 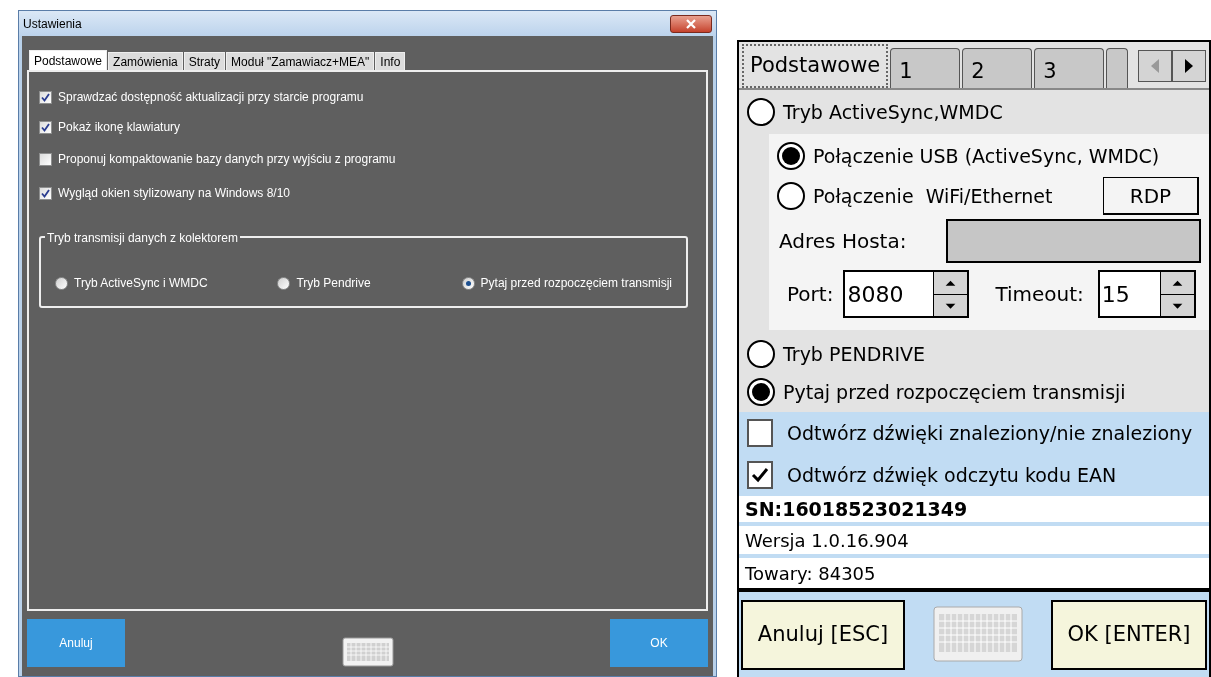 I want to click on scroll-left-button, so click(x=1155, y=66).